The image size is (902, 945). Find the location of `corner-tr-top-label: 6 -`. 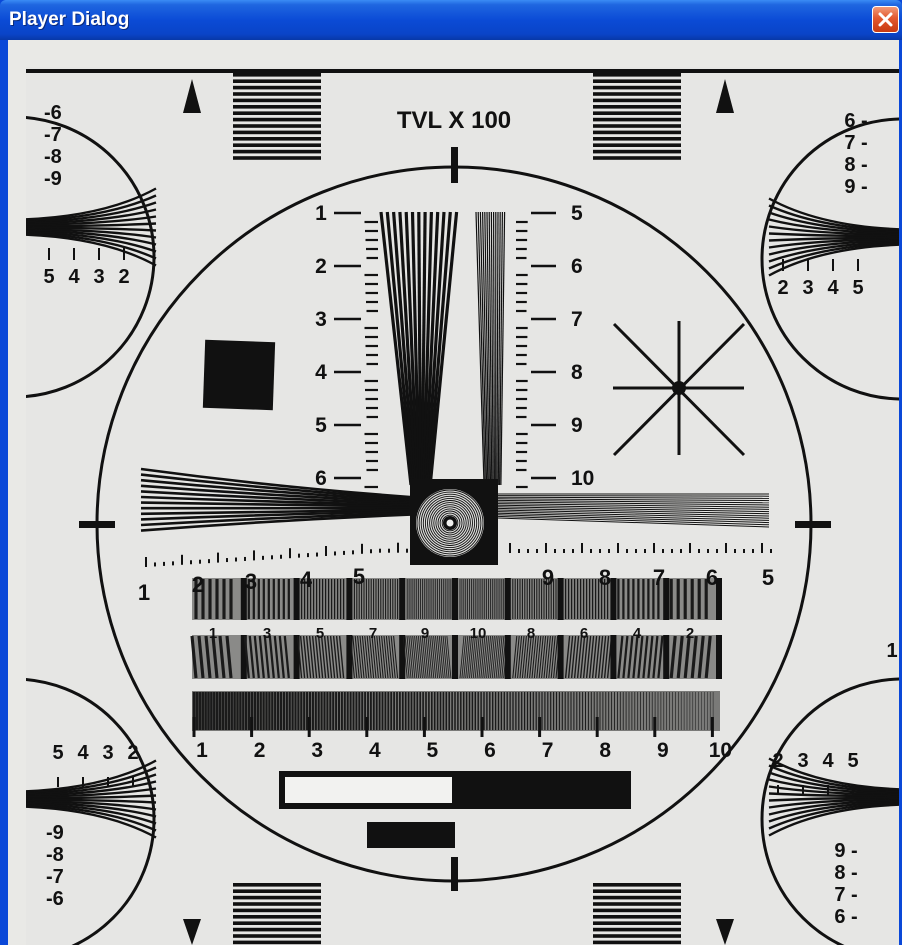

corner-tr-top-label: 6 - is located at coordinates (855, 121).